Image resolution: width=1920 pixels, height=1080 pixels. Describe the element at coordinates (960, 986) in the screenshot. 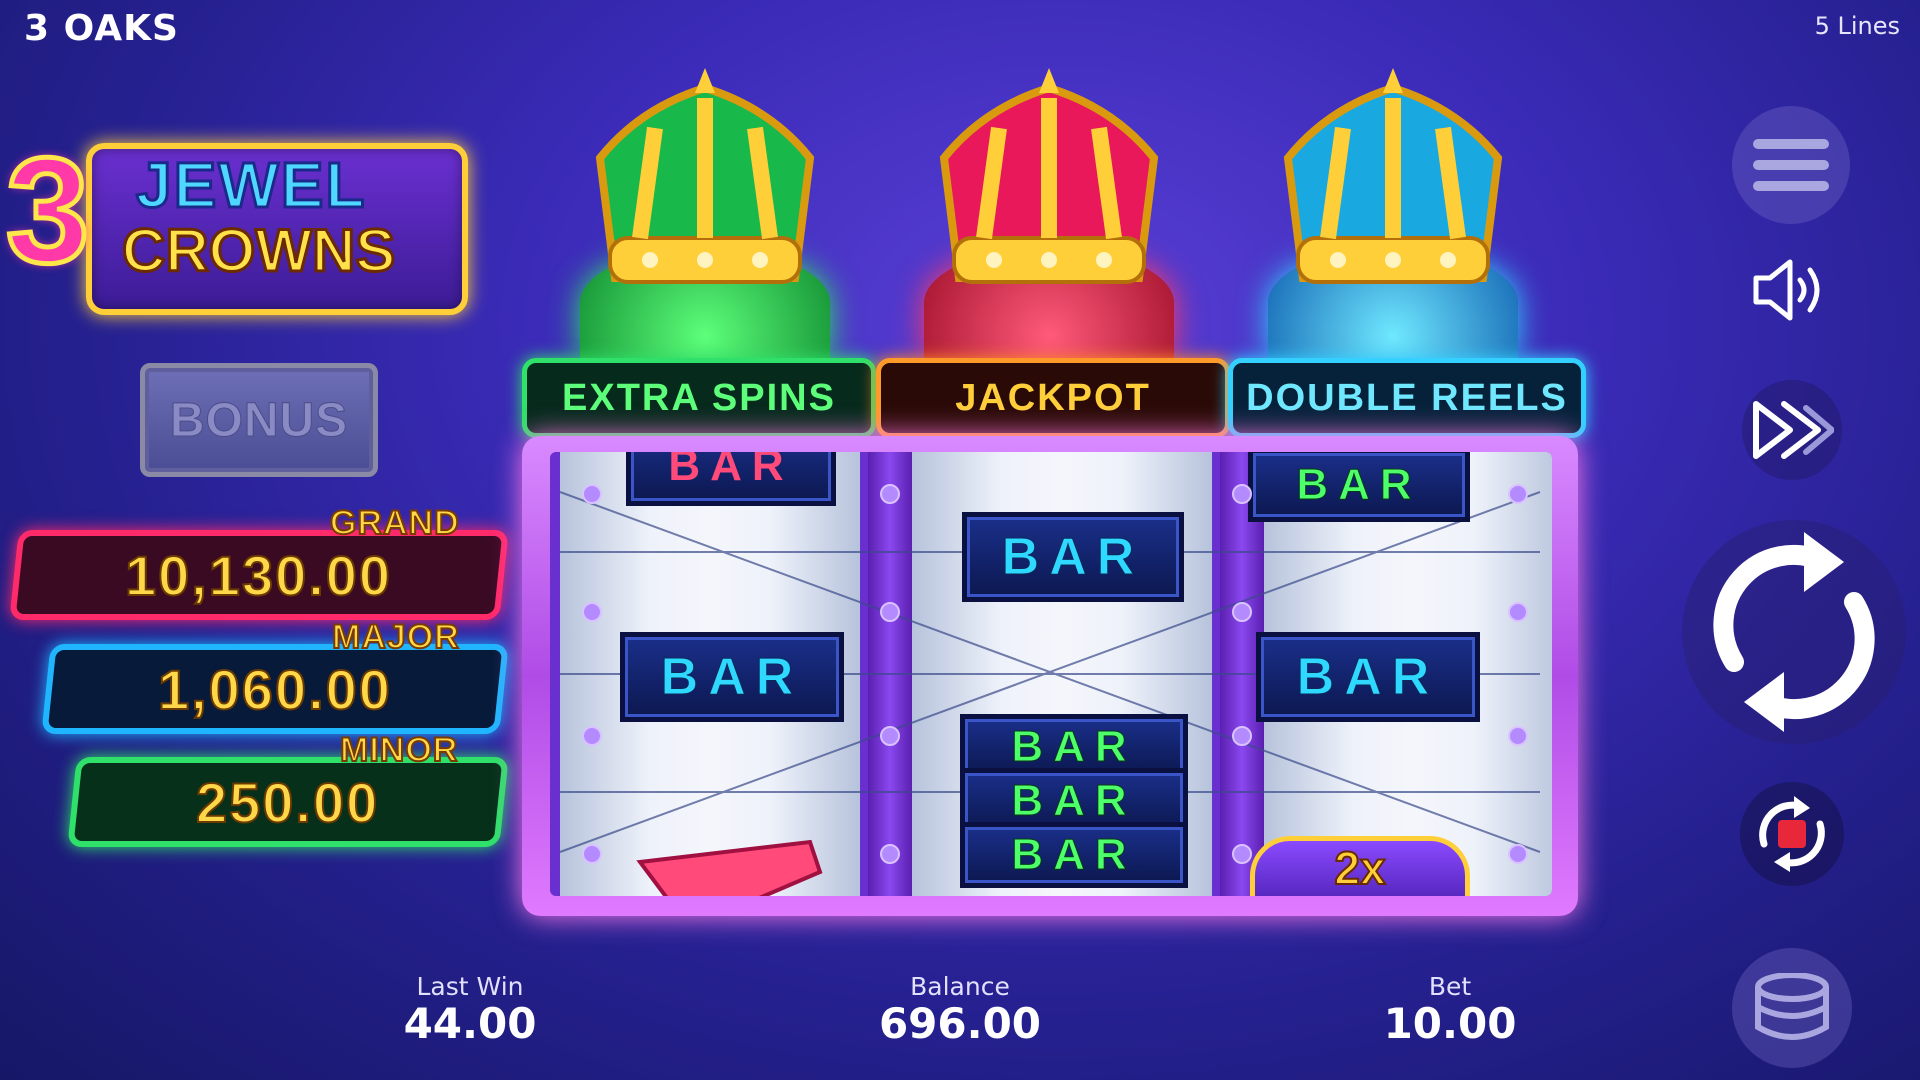

I see `balance-label: Balance` at that location.